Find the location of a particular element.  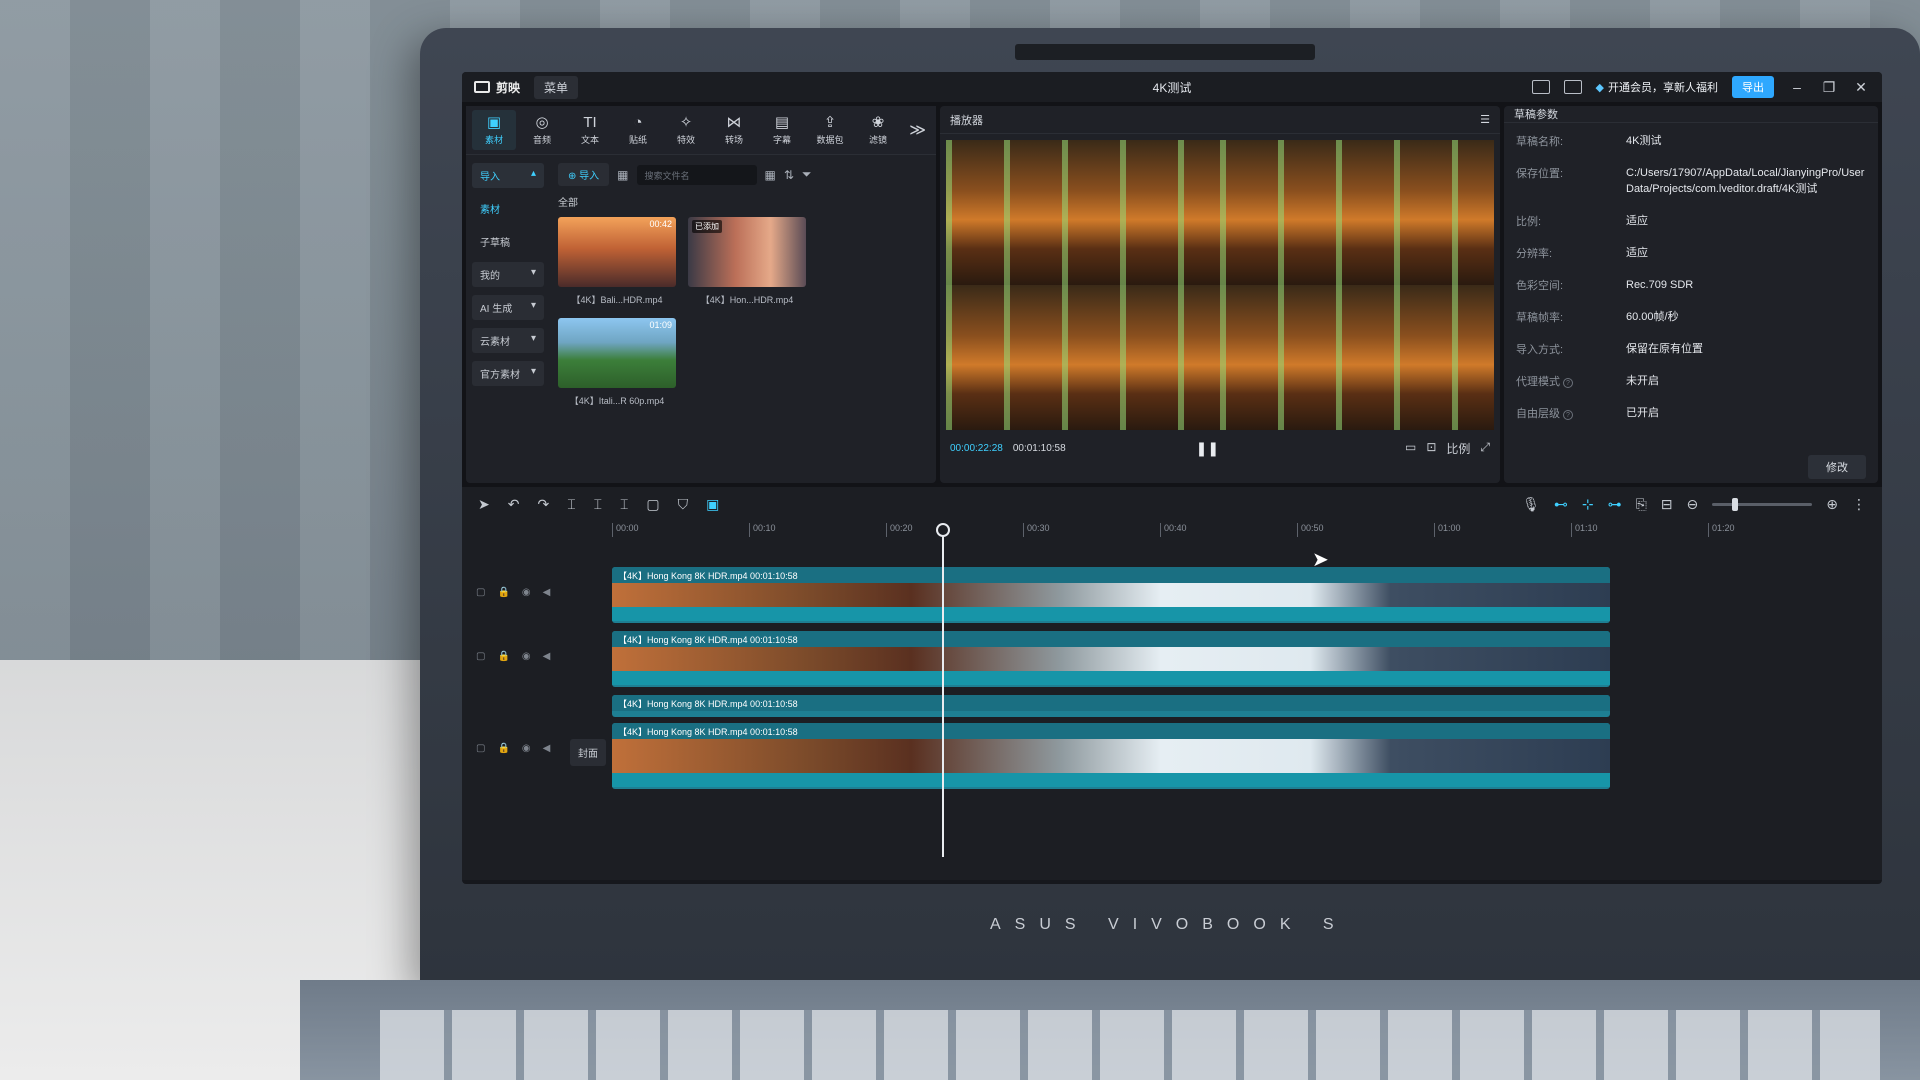

menu-icon: ☰ is located at coordinates (1485, 119).